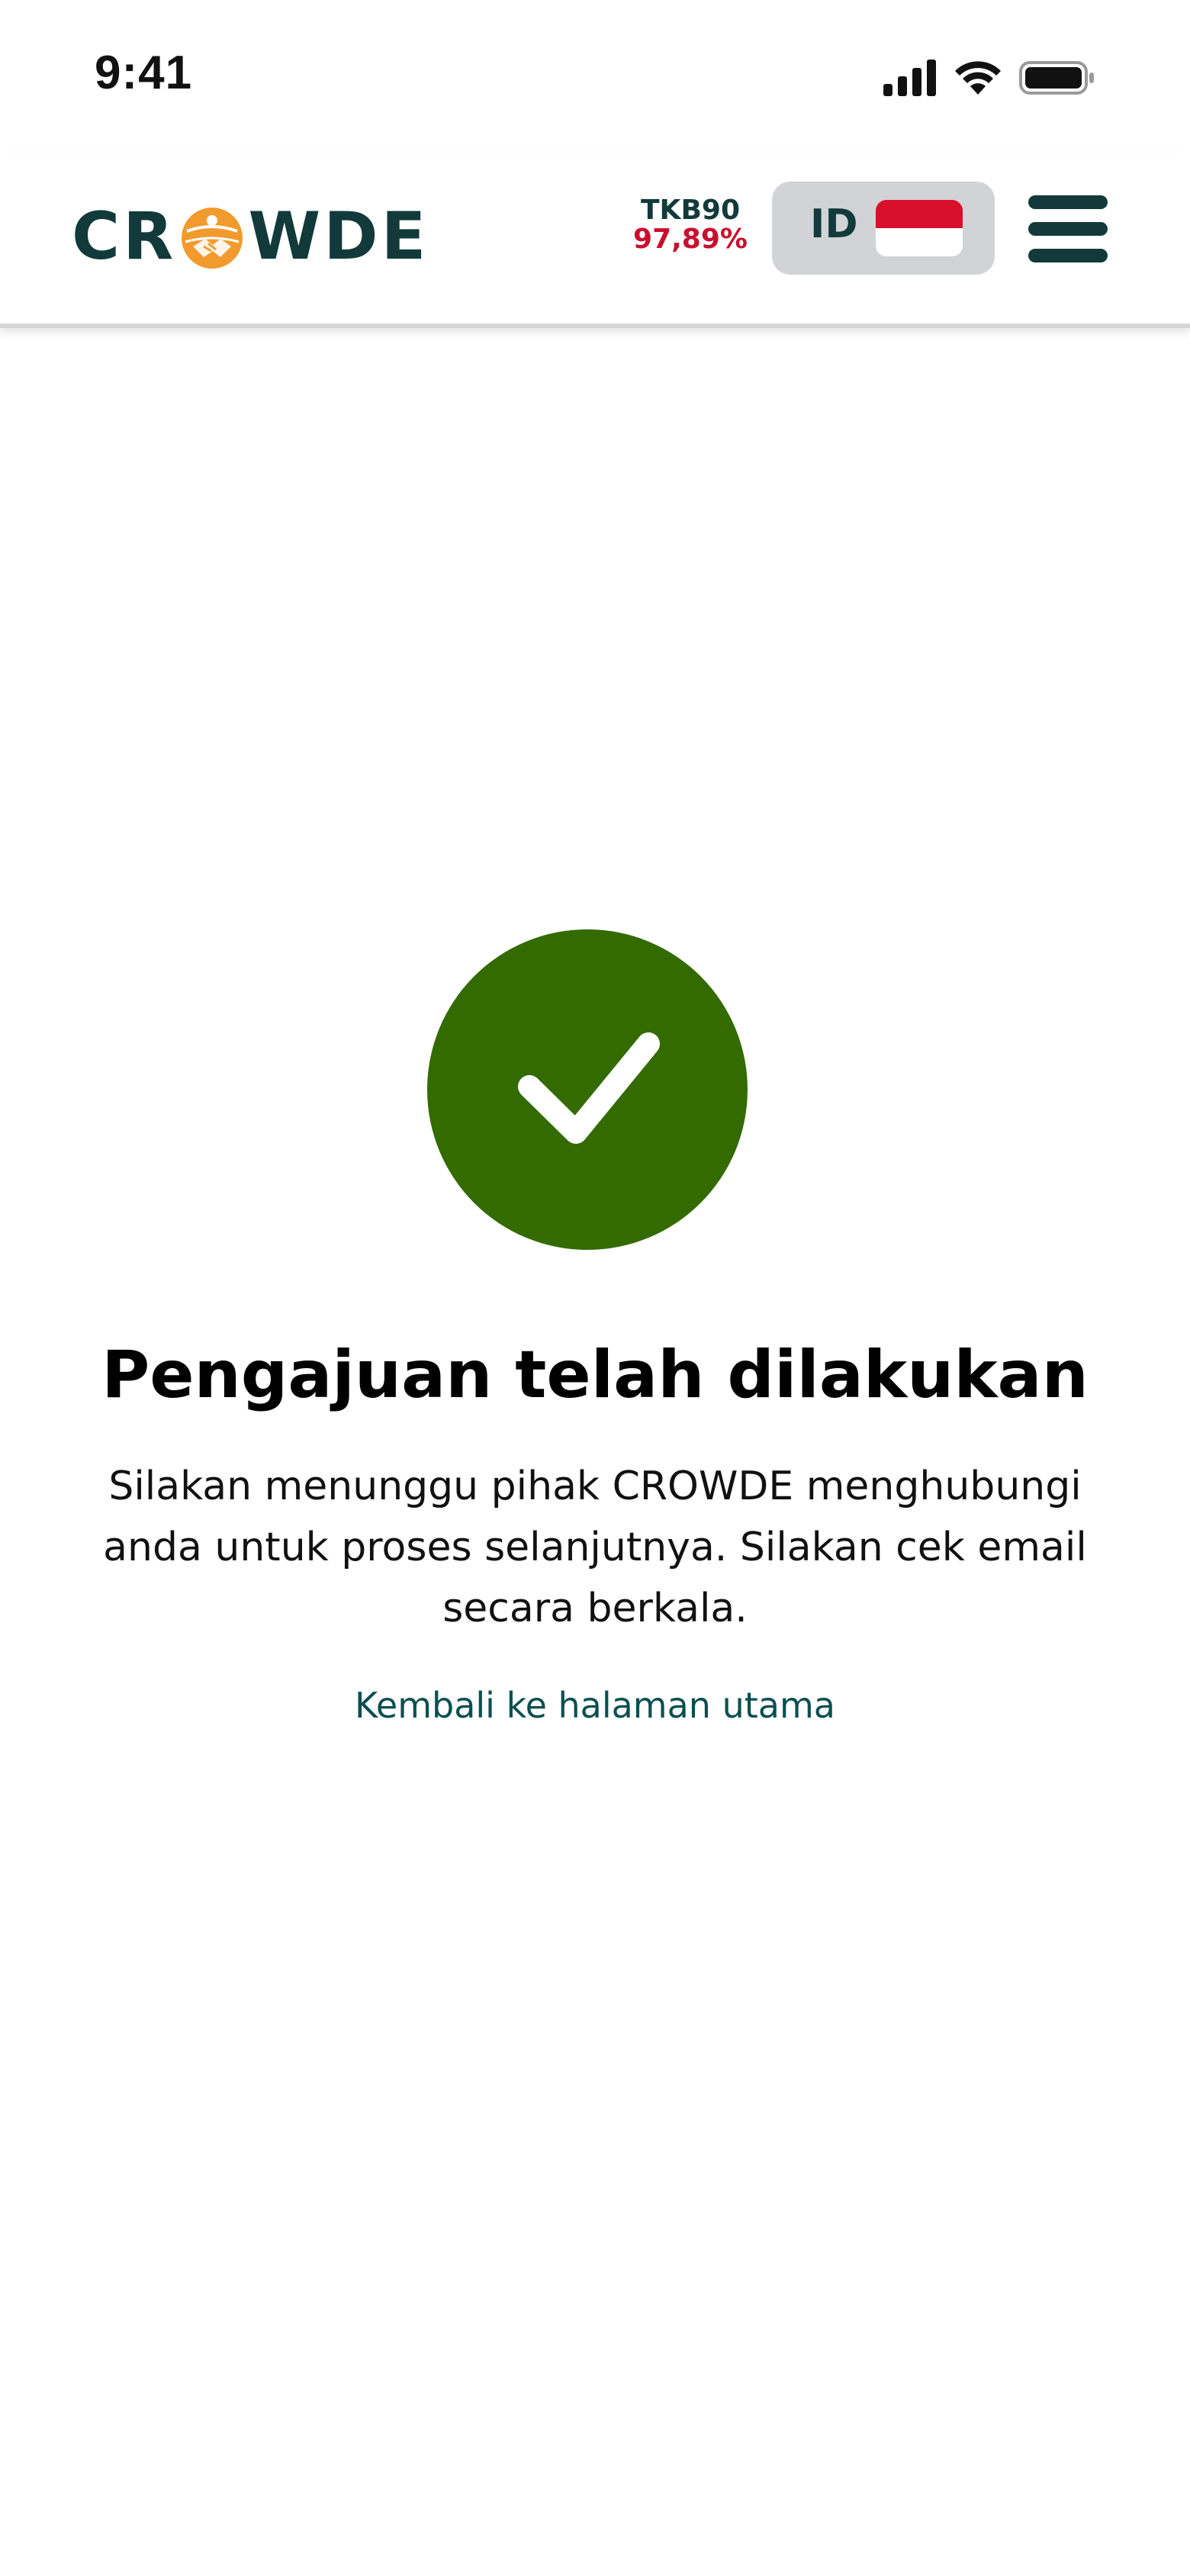 The width and height of the screenshot is (1190, 2576). I want to click on checkmark-icon, so click(589, 1088).